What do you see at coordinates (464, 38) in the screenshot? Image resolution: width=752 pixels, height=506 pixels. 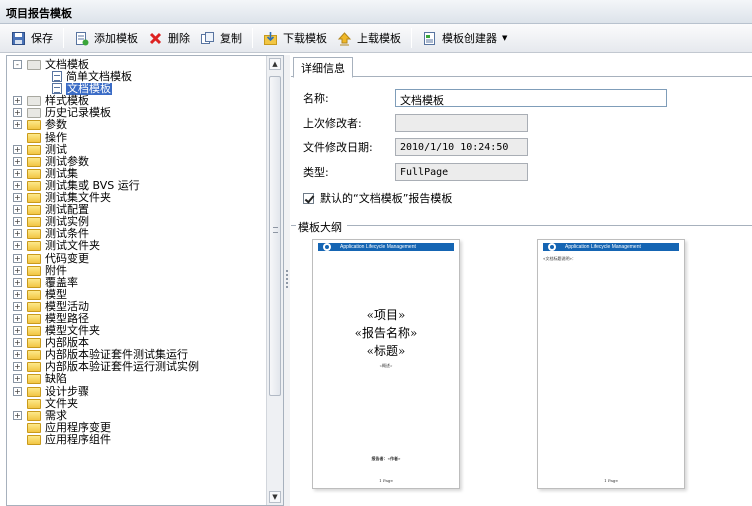 I see `template-creator-button: 模板创建器 ▼` at bounding box center [464, 38].